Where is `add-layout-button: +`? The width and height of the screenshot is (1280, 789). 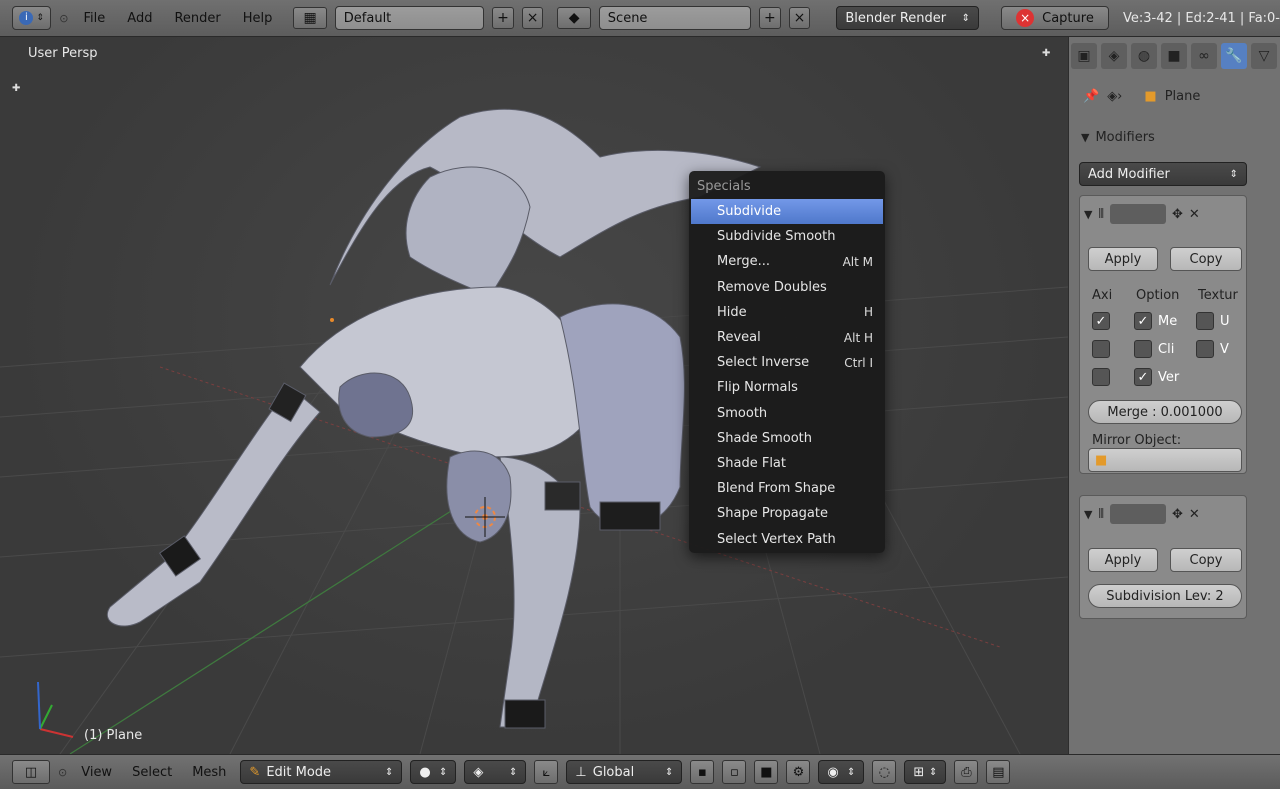 add-layout-button: + is located at coordinates (503, 18).